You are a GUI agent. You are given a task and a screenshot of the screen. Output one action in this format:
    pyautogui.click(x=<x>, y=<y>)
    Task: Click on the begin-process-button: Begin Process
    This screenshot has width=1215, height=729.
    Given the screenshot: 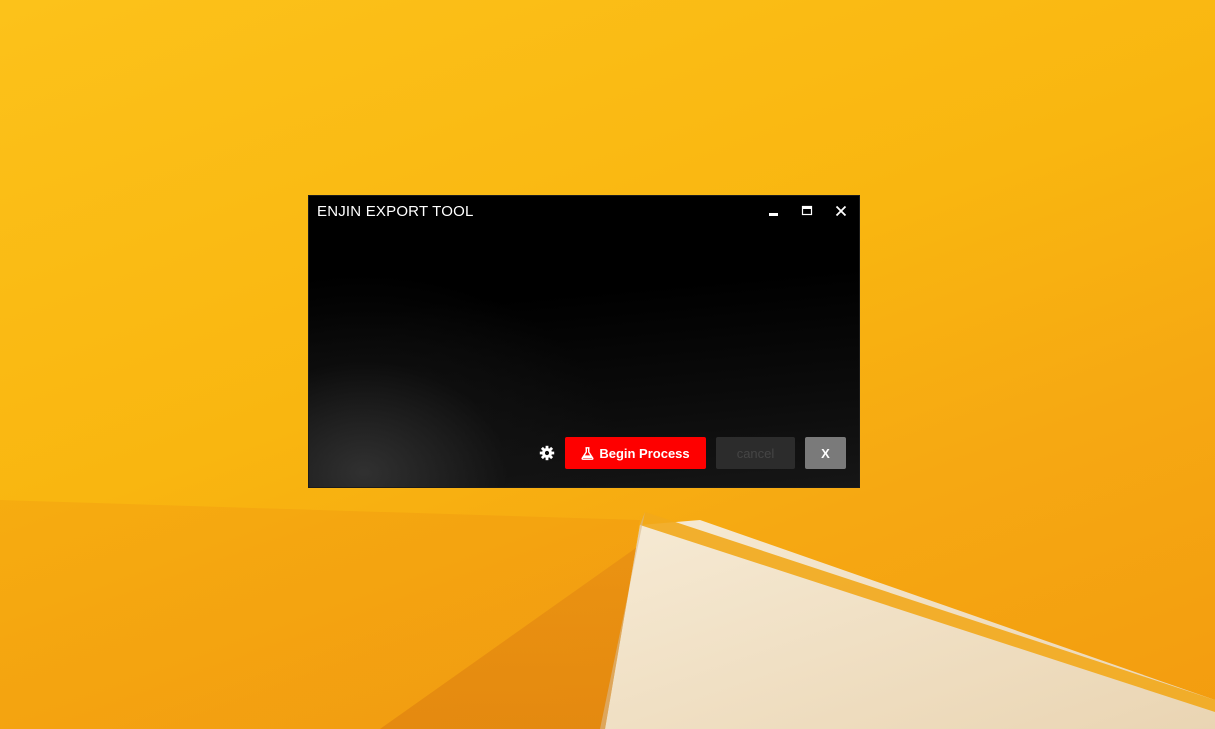 What is the action you would take?
    pyautogui.click(x=635, y=453)
    